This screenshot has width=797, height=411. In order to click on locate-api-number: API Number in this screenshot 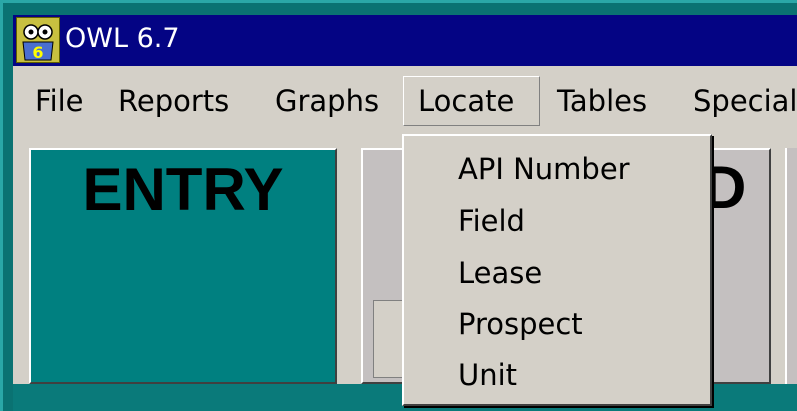, I will do `click(544, 169)`.